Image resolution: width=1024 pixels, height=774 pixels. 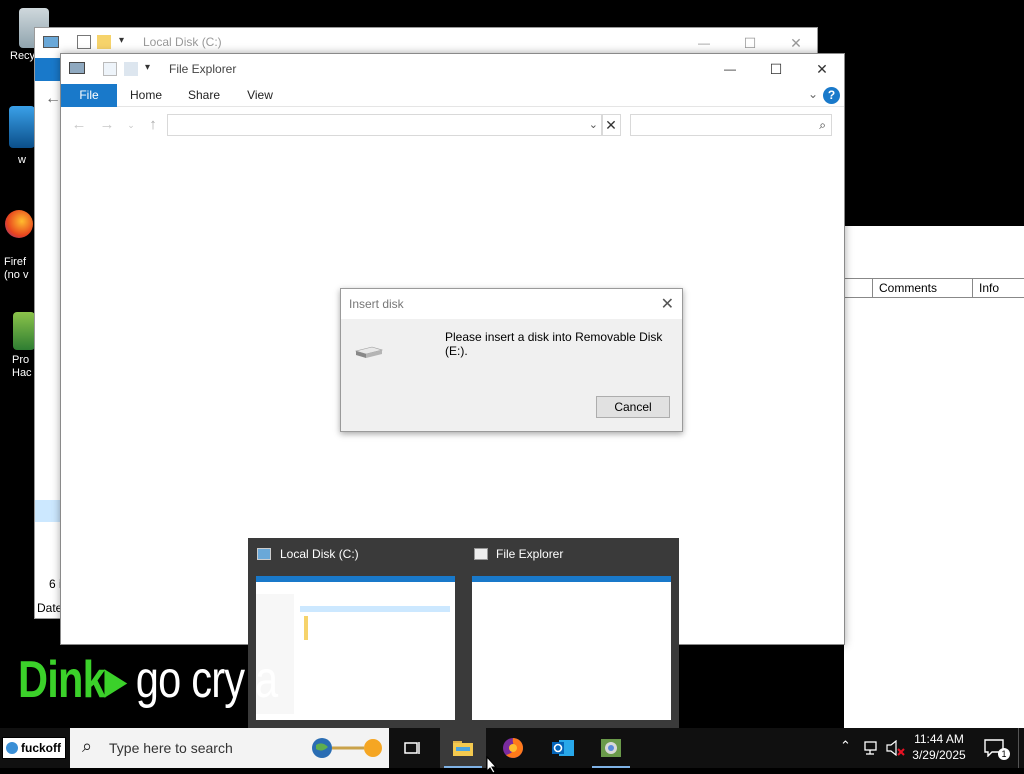 I want to click on task-view-button, so click(x=413, y=748).